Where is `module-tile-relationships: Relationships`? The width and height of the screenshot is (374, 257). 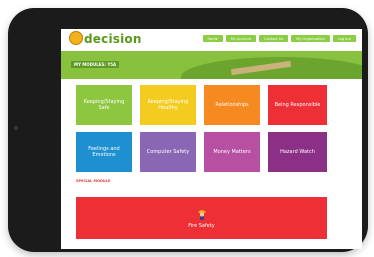 module-tile-relationships: Relationships is located at coordinates (232, 105).